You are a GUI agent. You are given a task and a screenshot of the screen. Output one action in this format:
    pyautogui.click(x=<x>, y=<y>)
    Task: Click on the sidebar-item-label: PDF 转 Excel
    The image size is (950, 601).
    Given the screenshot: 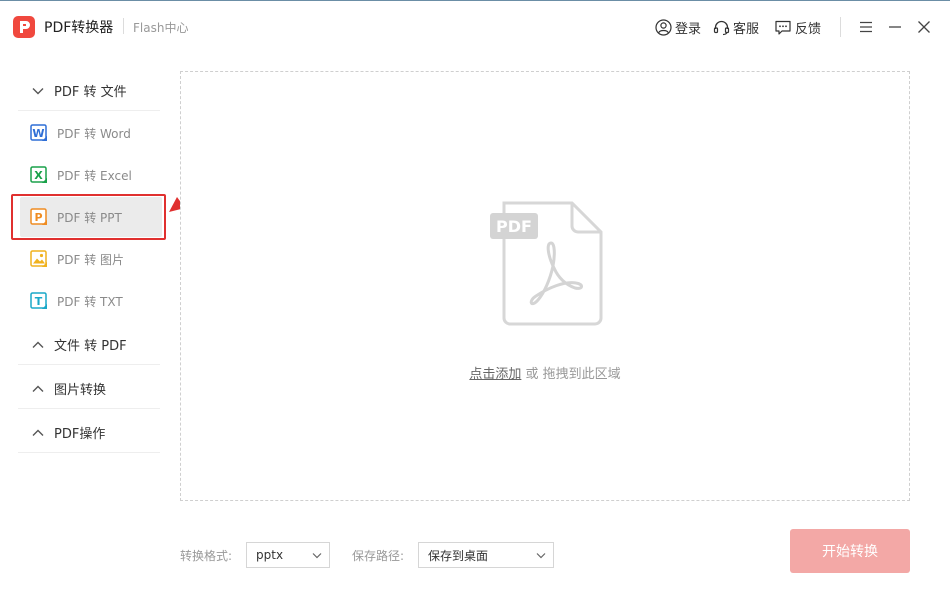 What is the action you would take?
    pyautogui.click(x=94, y=175)
    